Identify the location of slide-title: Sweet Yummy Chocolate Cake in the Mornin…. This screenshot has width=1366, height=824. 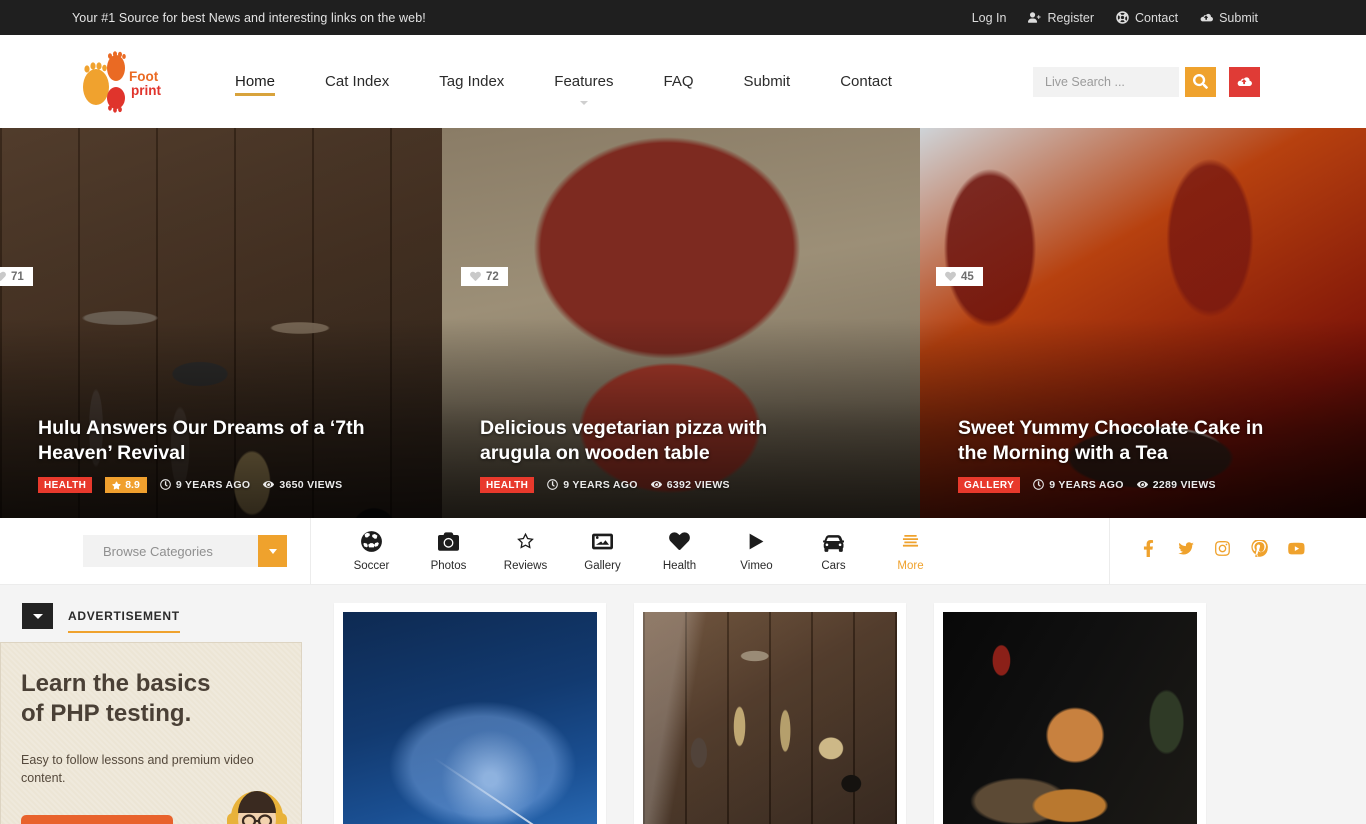
(1123, 440).